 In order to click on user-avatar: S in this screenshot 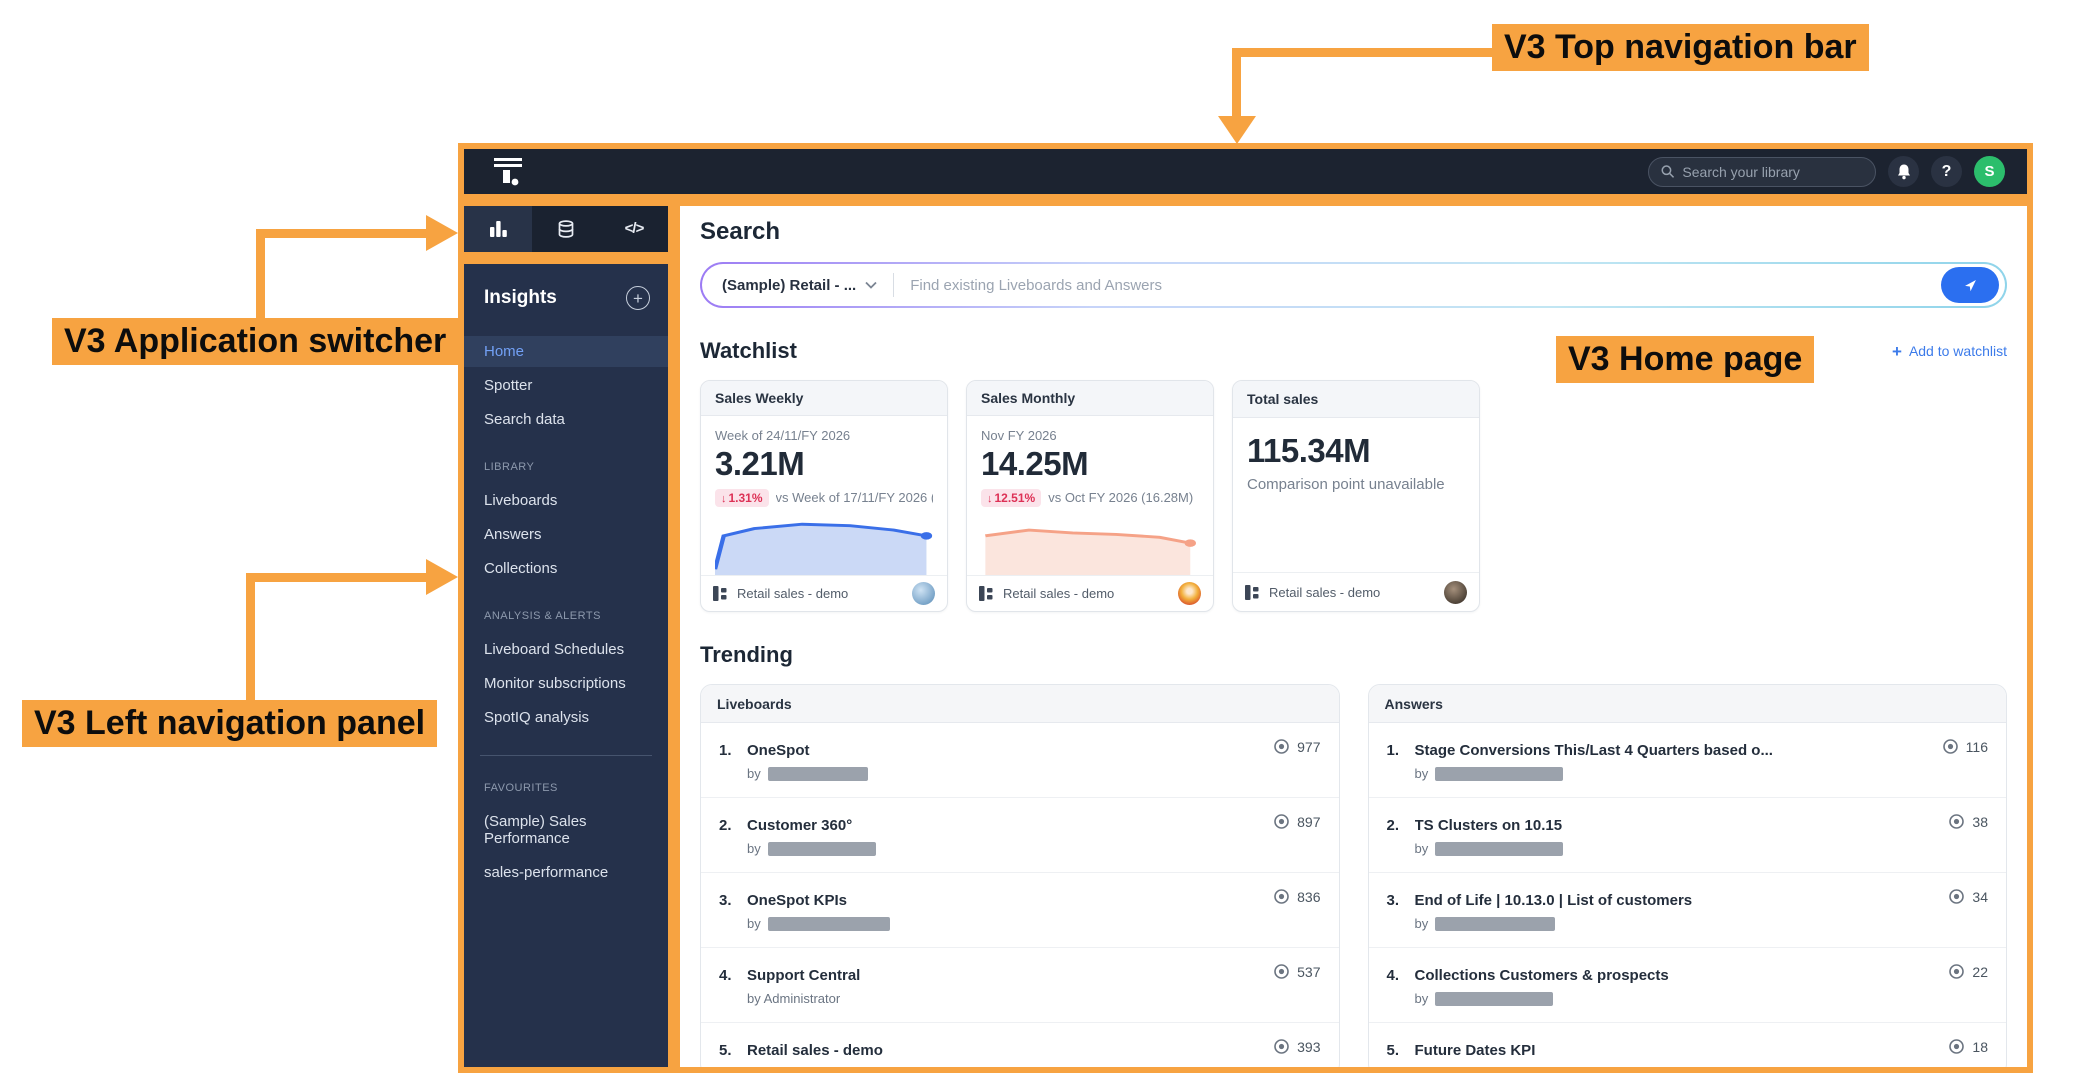, I will do `click(1989, 171)`.